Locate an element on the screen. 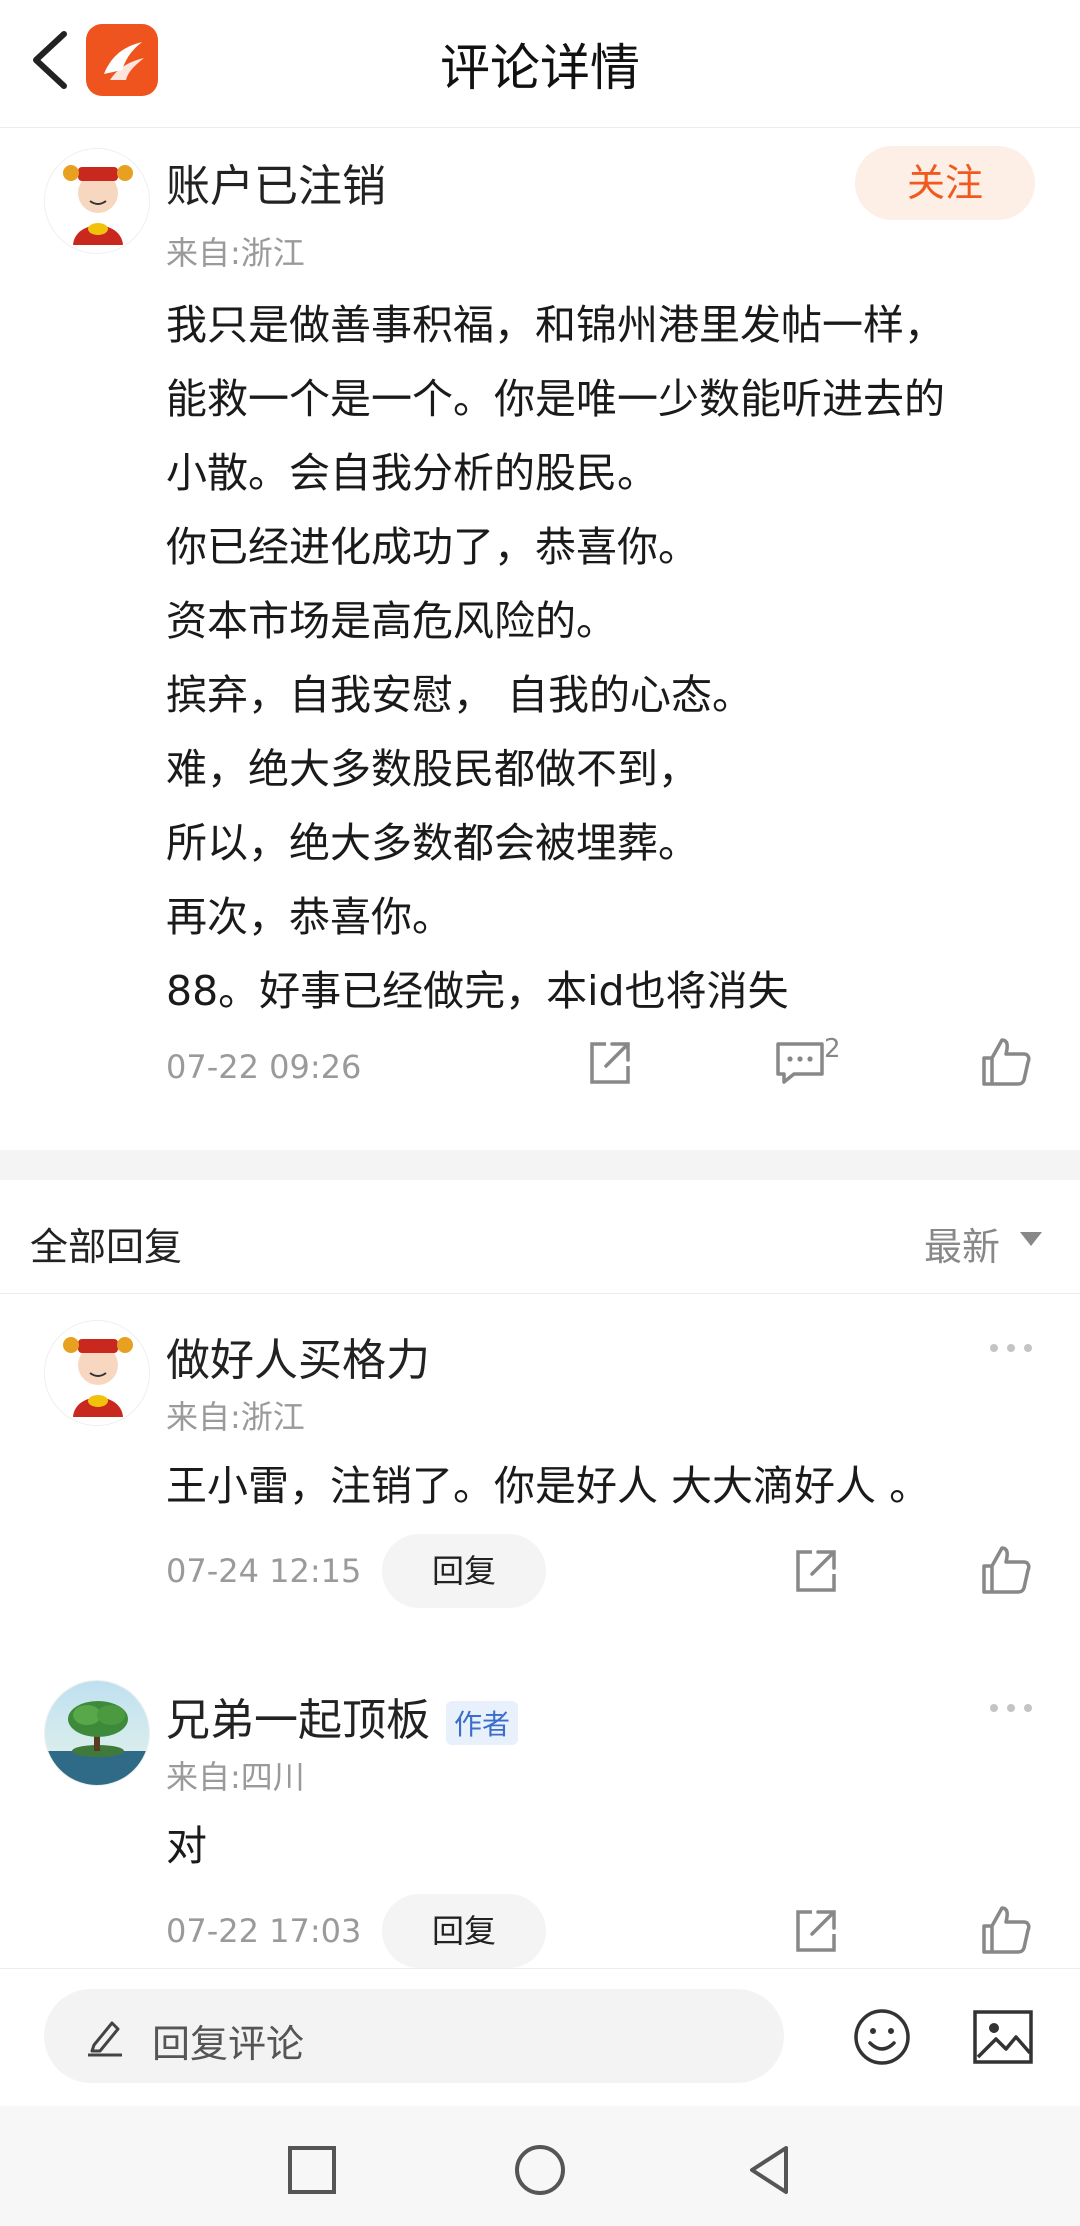 Image resolution: width=1080 pixels, height=2226 pixels. comment-icon is located at coordinates (800, 1062).